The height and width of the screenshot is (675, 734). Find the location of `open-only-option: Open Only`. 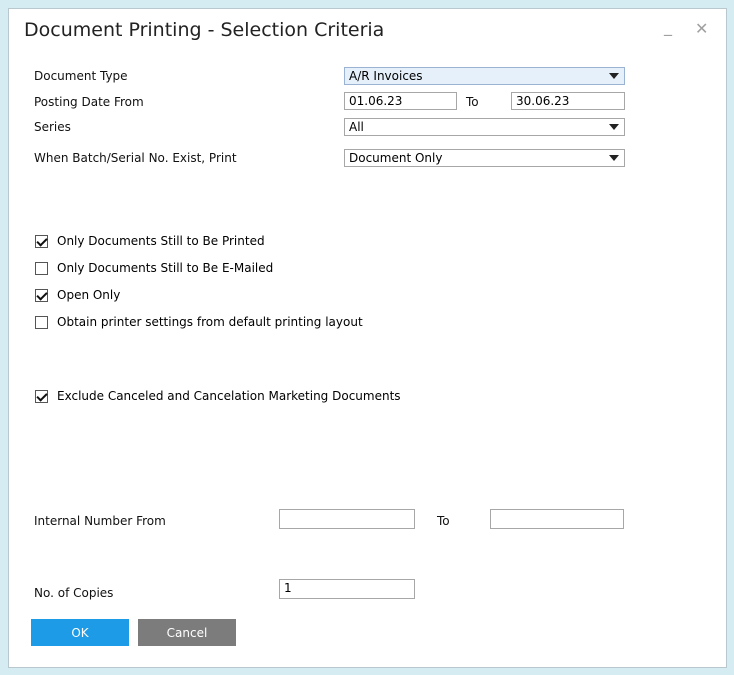

open-only-option: Open Only is located at coordinates (77, 295).